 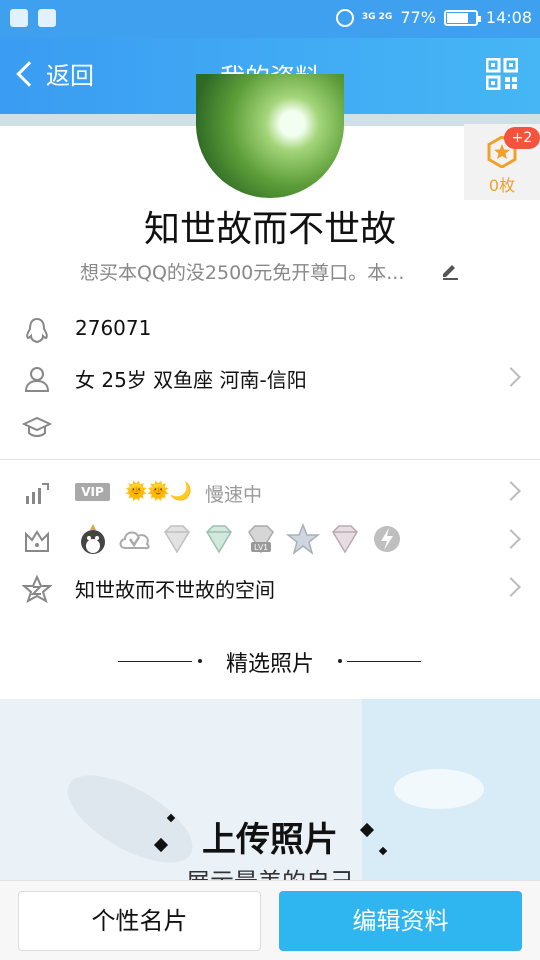 What do you see at coordinates (387, 539) in the screenshot?
I see `lightning-icon` at bounding box center [387, 539].